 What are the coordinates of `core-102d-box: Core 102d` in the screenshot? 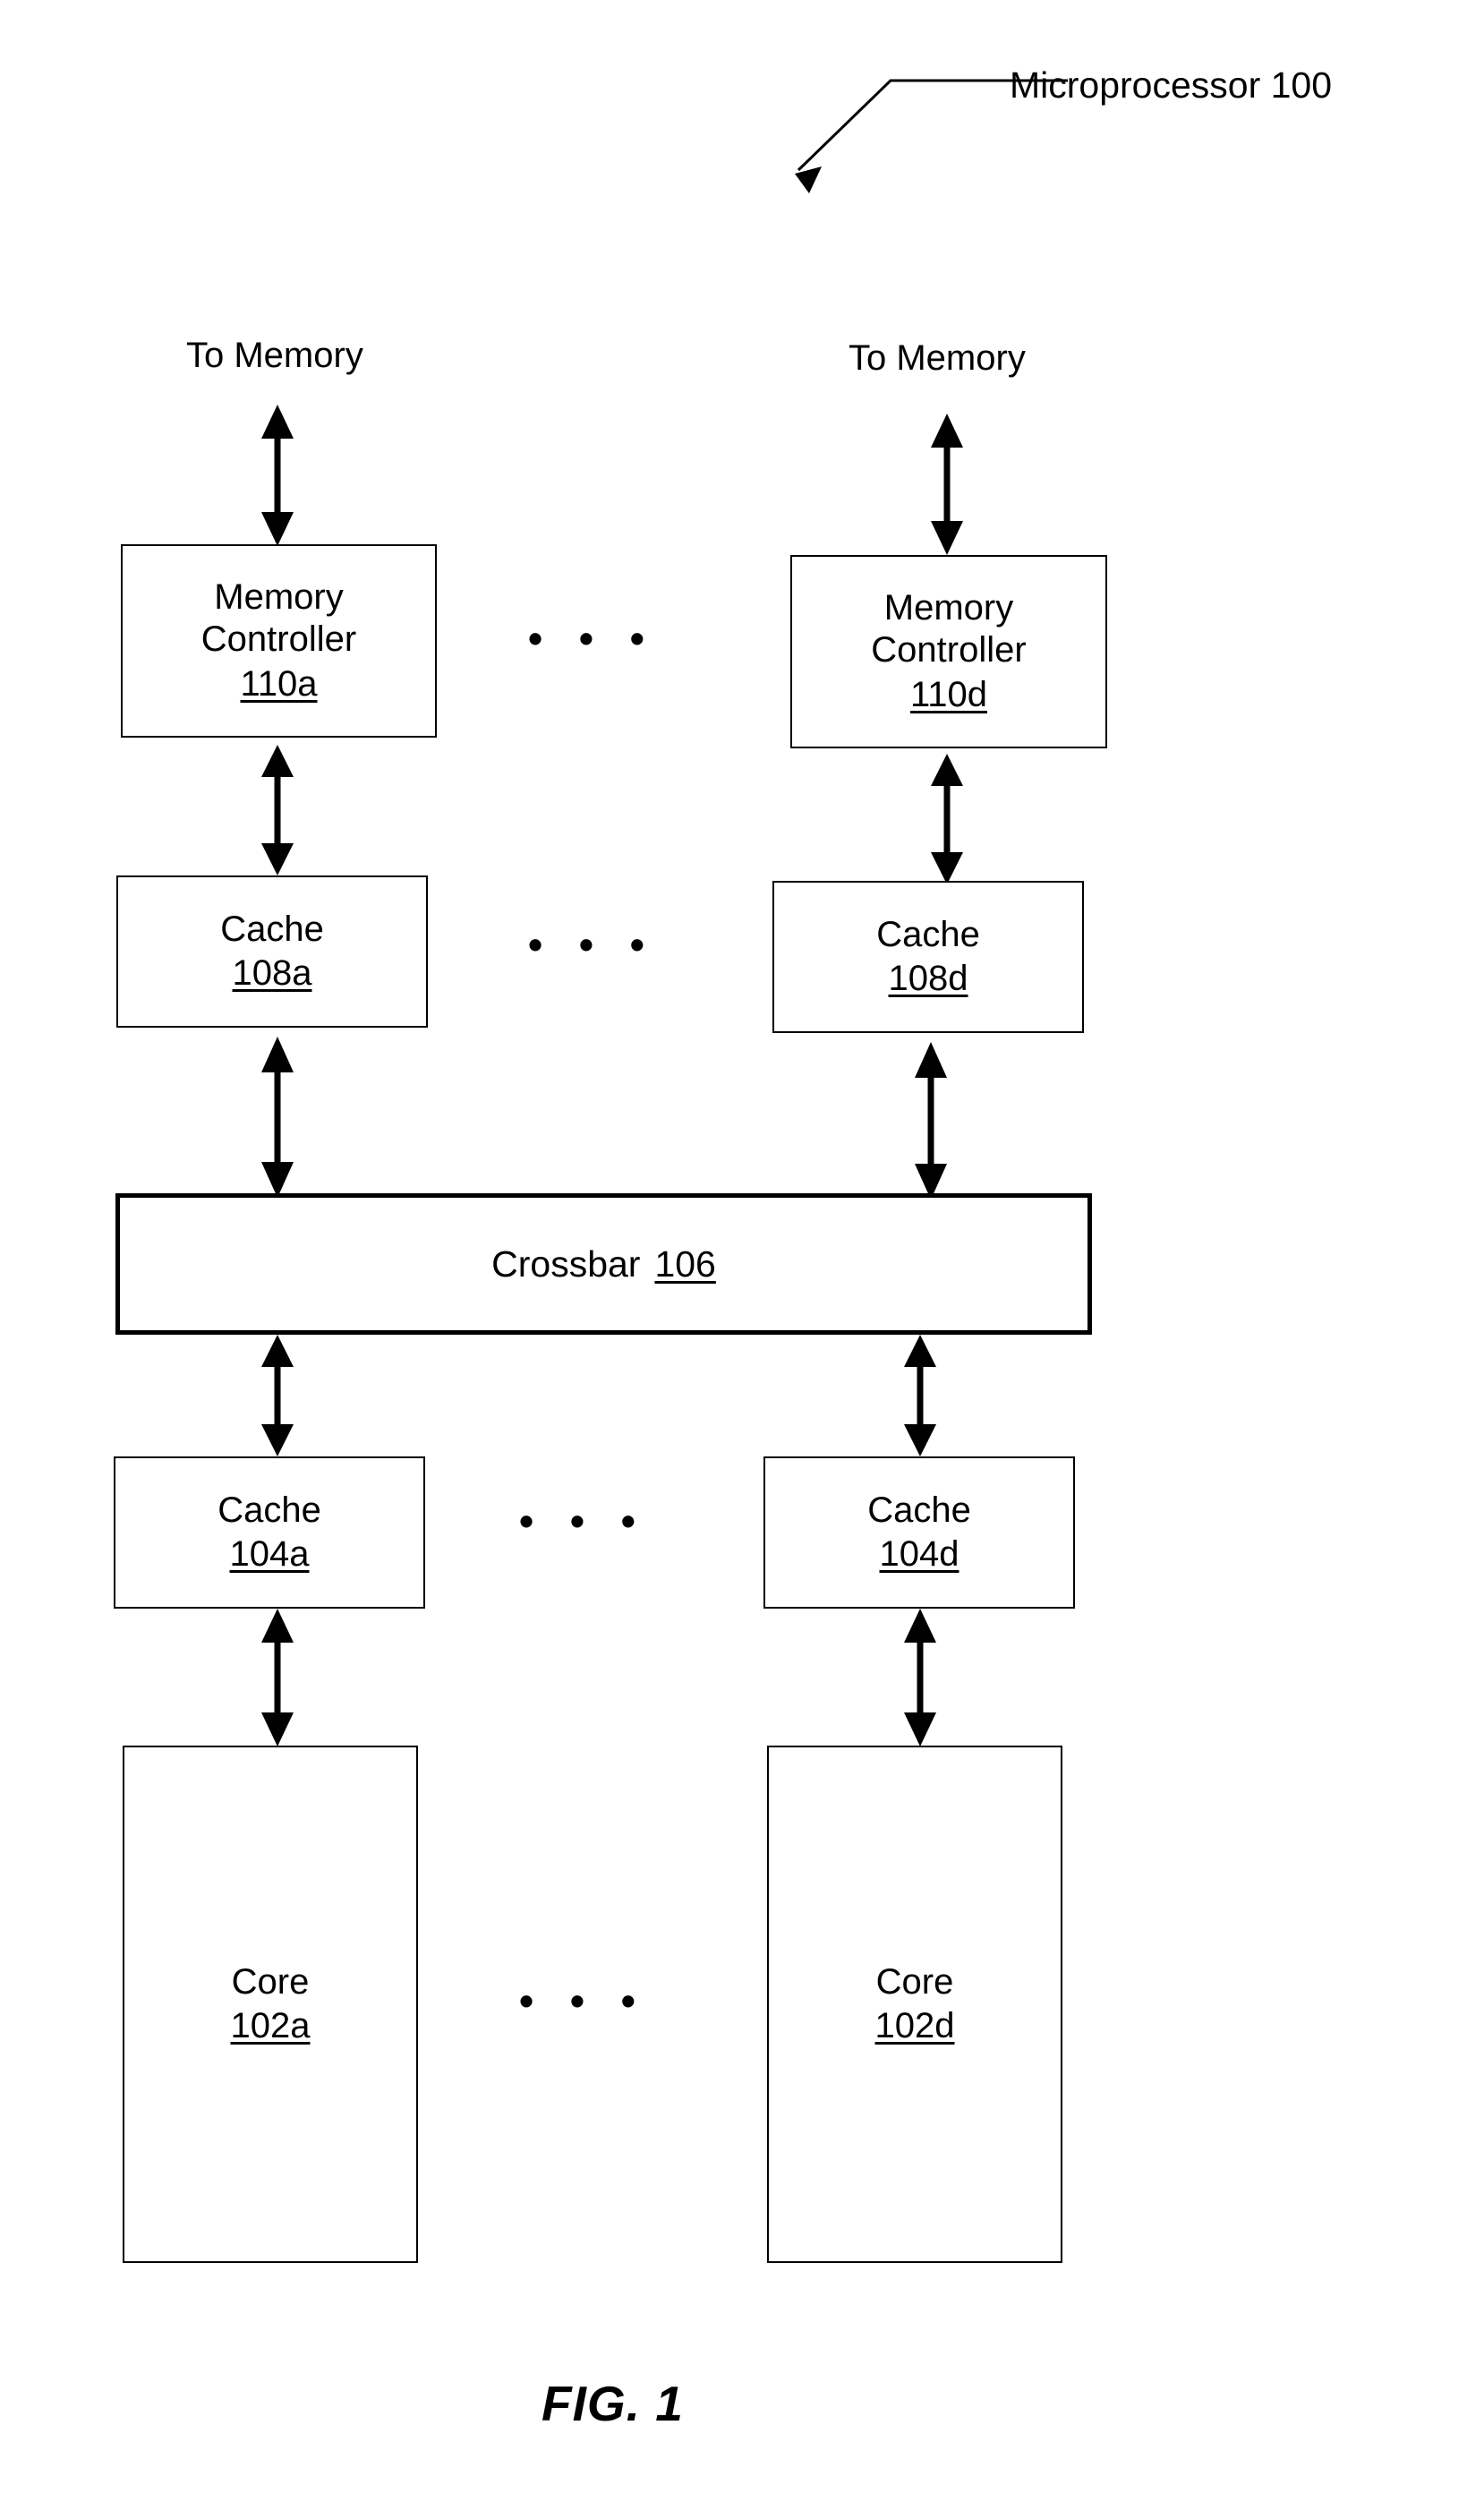 It's located at (914, 2005).